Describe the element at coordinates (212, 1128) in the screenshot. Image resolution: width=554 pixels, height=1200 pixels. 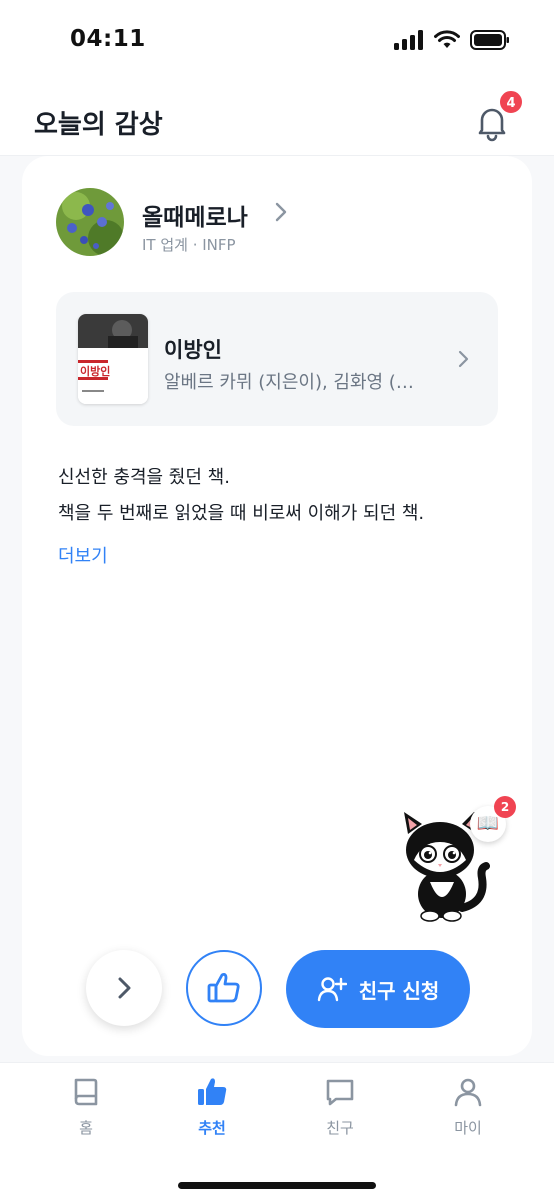
I see `tab-label: 추천` at that location.